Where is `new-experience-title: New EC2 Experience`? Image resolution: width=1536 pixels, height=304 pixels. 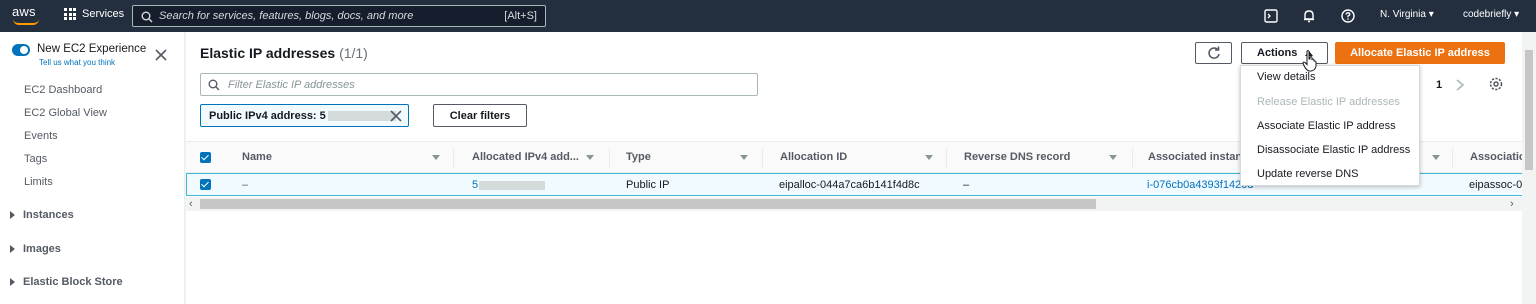 new-experience-title: New EC2 Experience is located at coordinates (92, 49).